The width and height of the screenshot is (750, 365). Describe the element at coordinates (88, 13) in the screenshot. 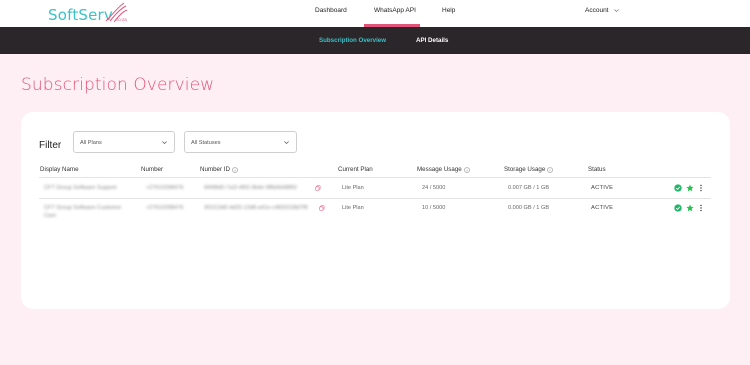

I see `brand-logo: SoftServ co.za` at that location.